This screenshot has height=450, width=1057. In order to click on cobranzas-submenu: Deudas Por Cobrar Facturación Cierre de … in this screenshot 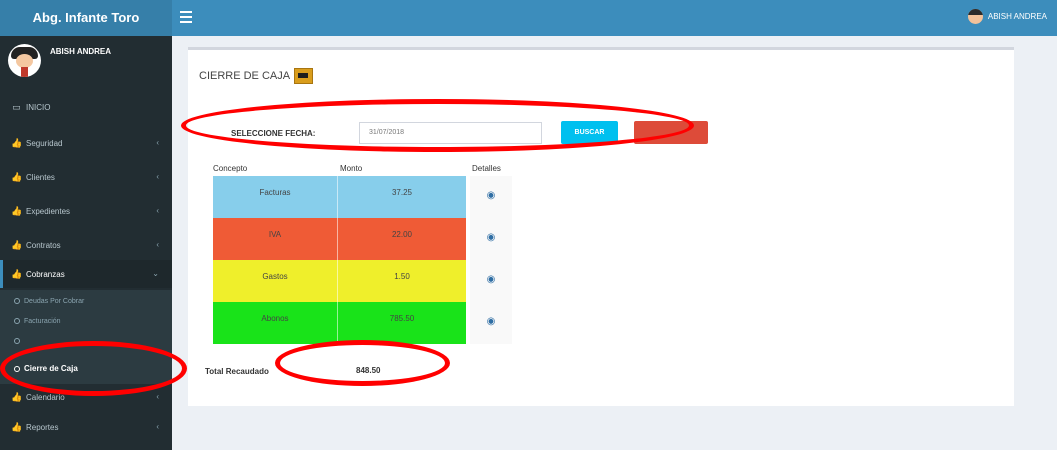, I will do `click(86, 337)`.